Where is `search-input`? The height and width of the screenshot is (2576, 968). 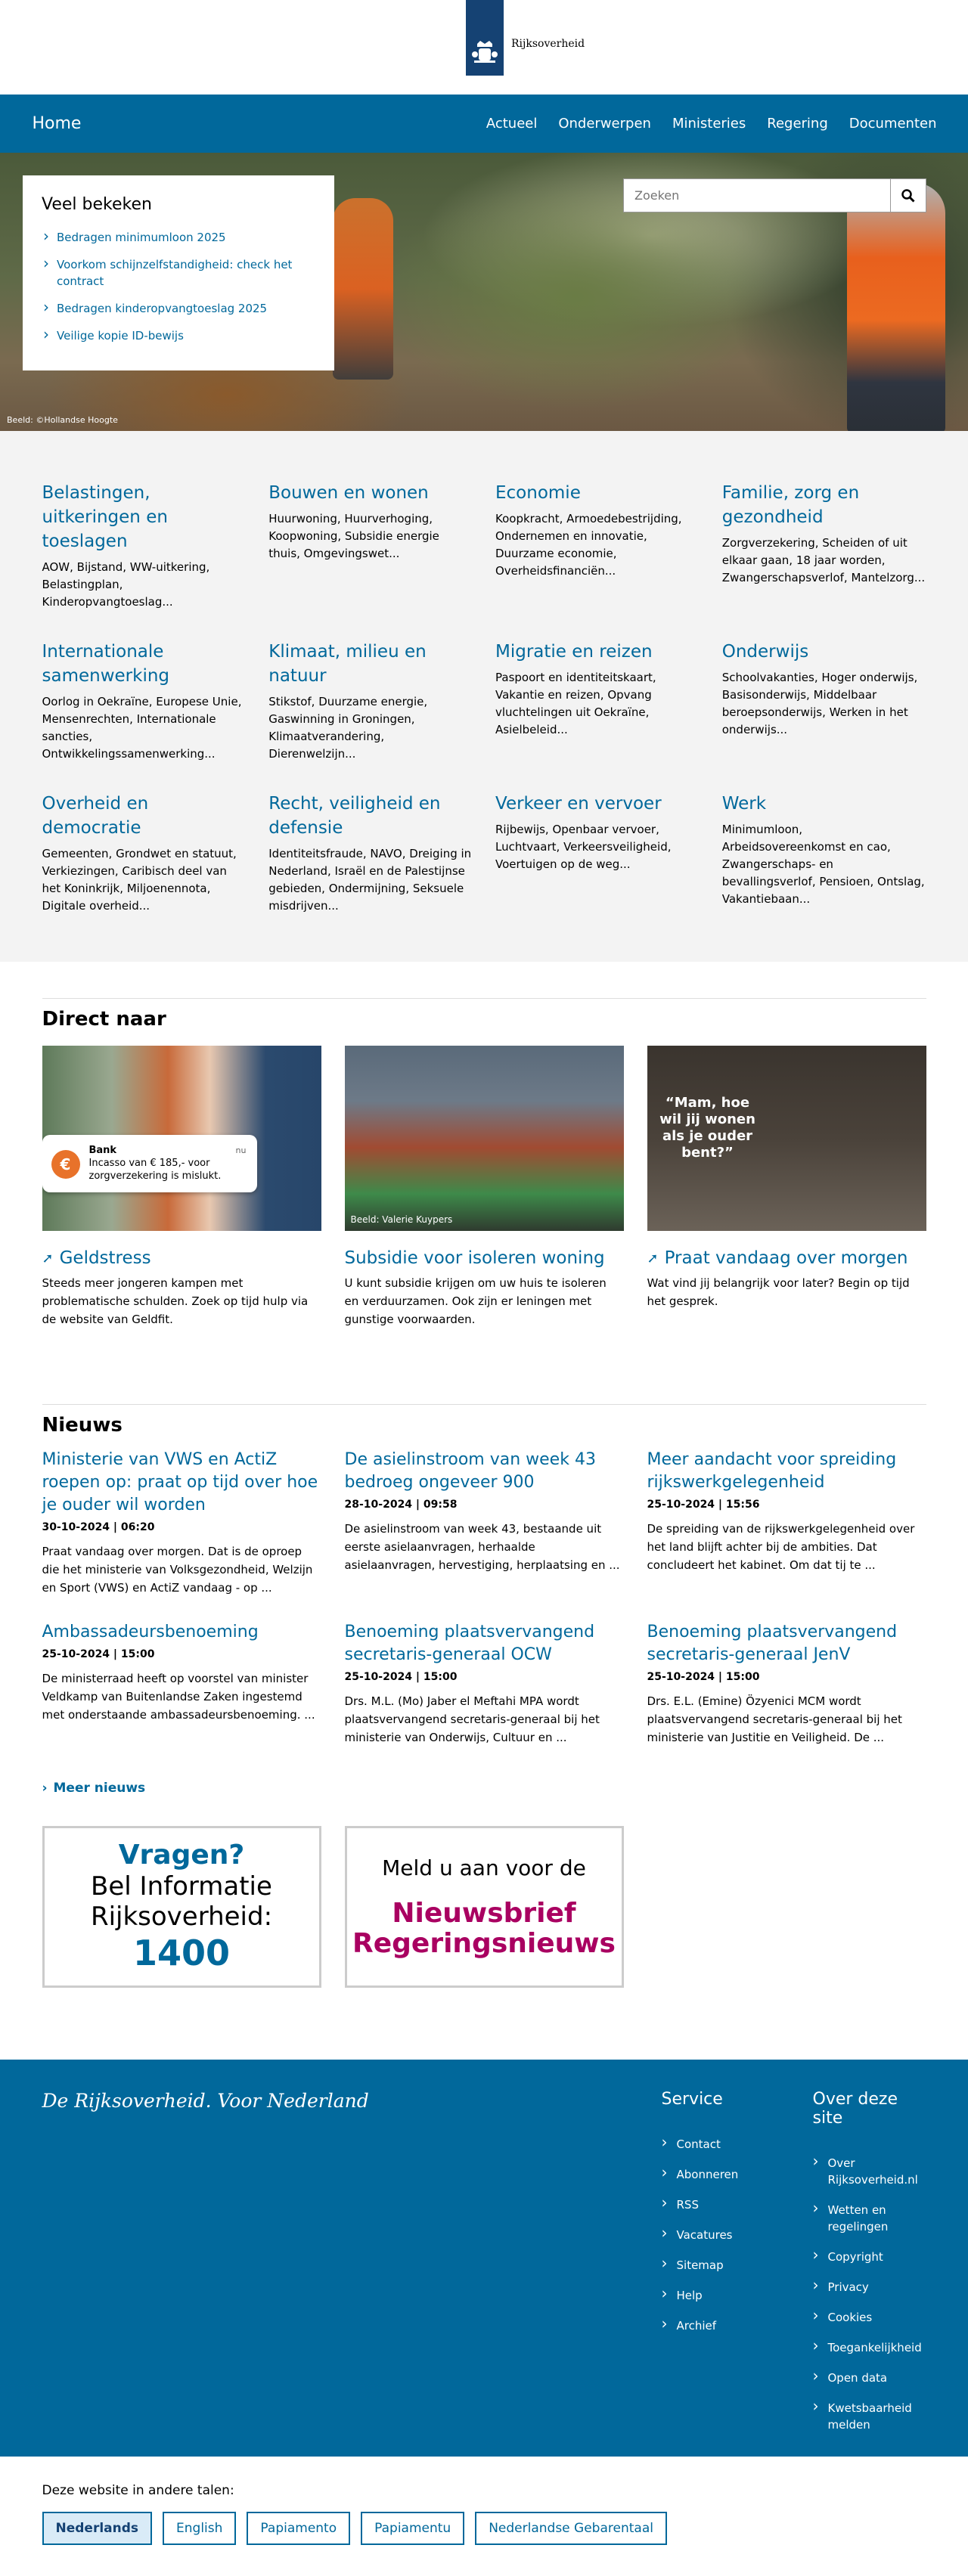 search-input is located at coordinates (757, 195).